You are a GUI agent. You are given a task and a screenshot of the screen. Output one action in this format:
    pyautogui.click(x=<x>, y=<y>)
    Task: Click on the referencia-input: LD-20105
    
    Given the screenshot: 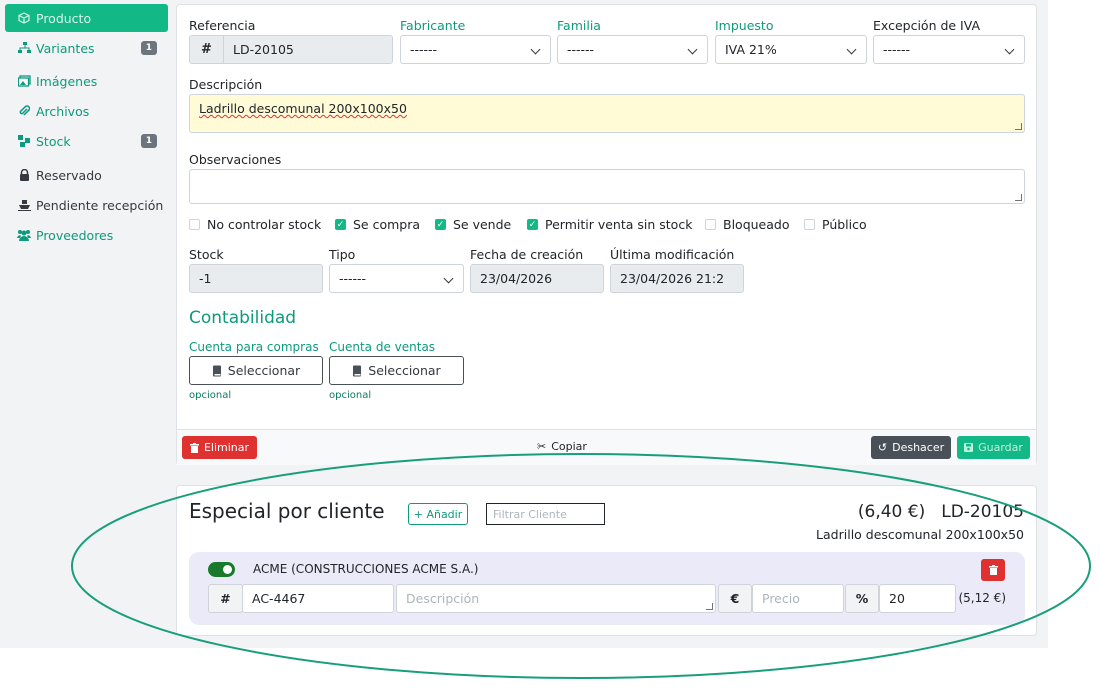 What is the action you would take?
    pyautogui.click(x=308, y=49)
    